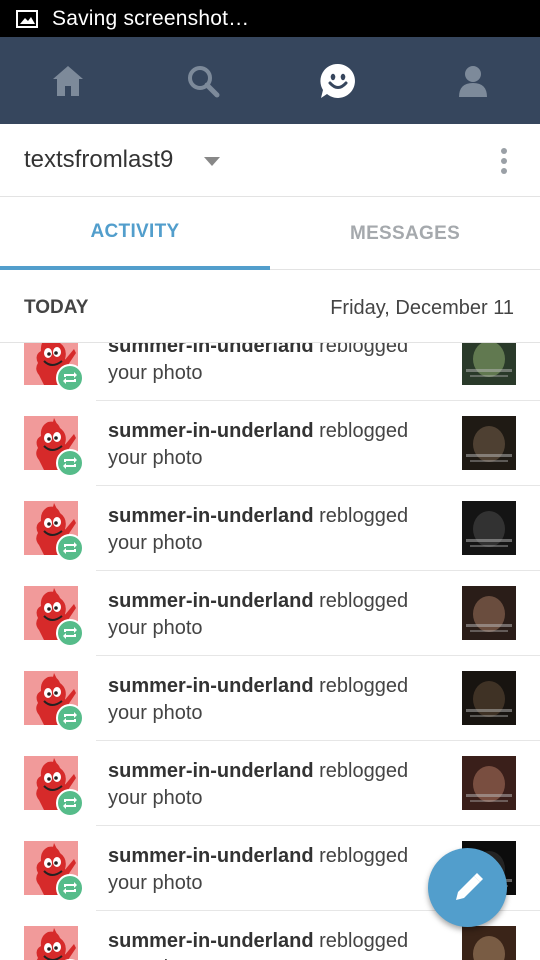 This screenshot has width=540, height=960. Describe the element at coordinates (270, 160) in the screenshot. I see `blog-bar: textsfromlast9` at that location.